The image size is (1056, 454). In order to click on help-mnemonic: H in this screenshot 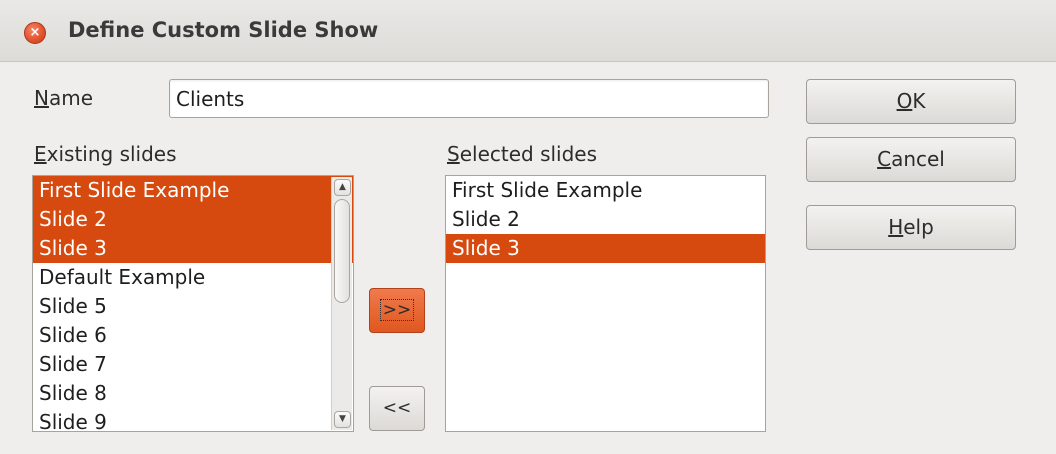, I will do `click(896, 227)`.